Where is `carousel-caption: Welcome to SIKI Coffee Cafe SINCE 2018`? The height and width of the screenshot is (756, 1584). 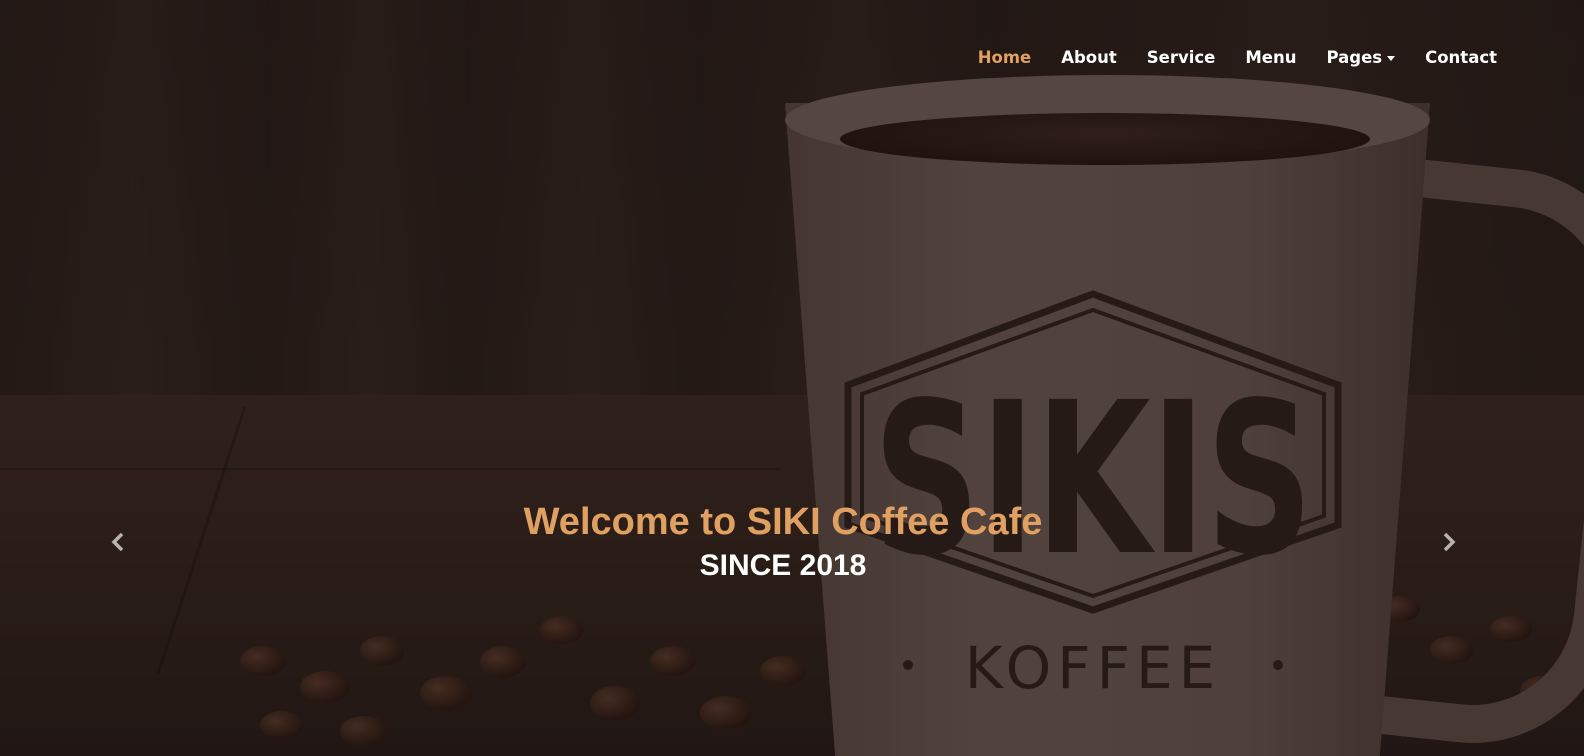
carousel-caption: Welcome to SIKI Coffee Cafe SINCE 2018 is located at coordinates (783, 542).